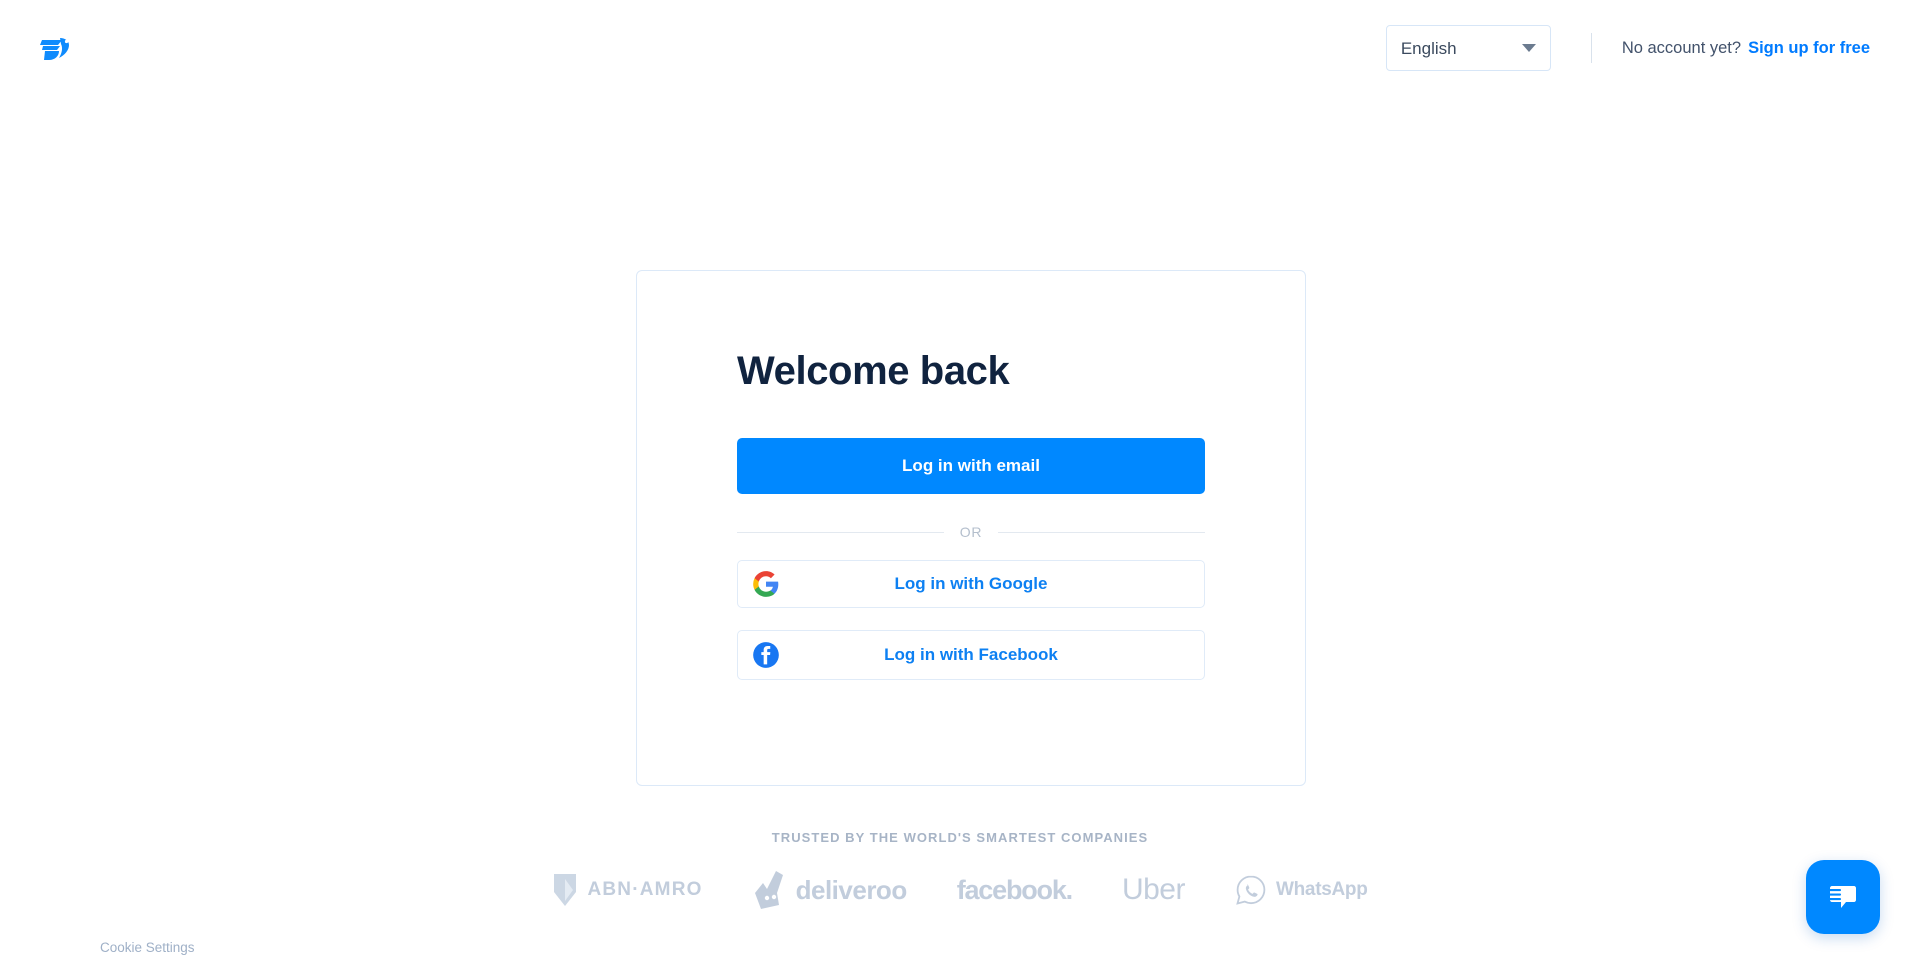  Describe the element at coordinates (1468, 48) in the screenshot. I see `language-select: English` at that location.